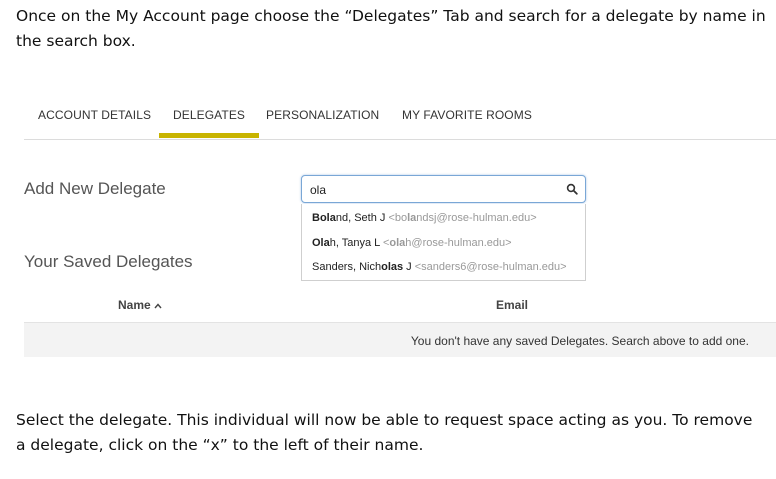 The height and width of the screenshot is (479, 776). What do you see at coordinates (321, 243) in the screenshot?
I see `suggestion-name-match: Ola` at bounding box center [321, 243].